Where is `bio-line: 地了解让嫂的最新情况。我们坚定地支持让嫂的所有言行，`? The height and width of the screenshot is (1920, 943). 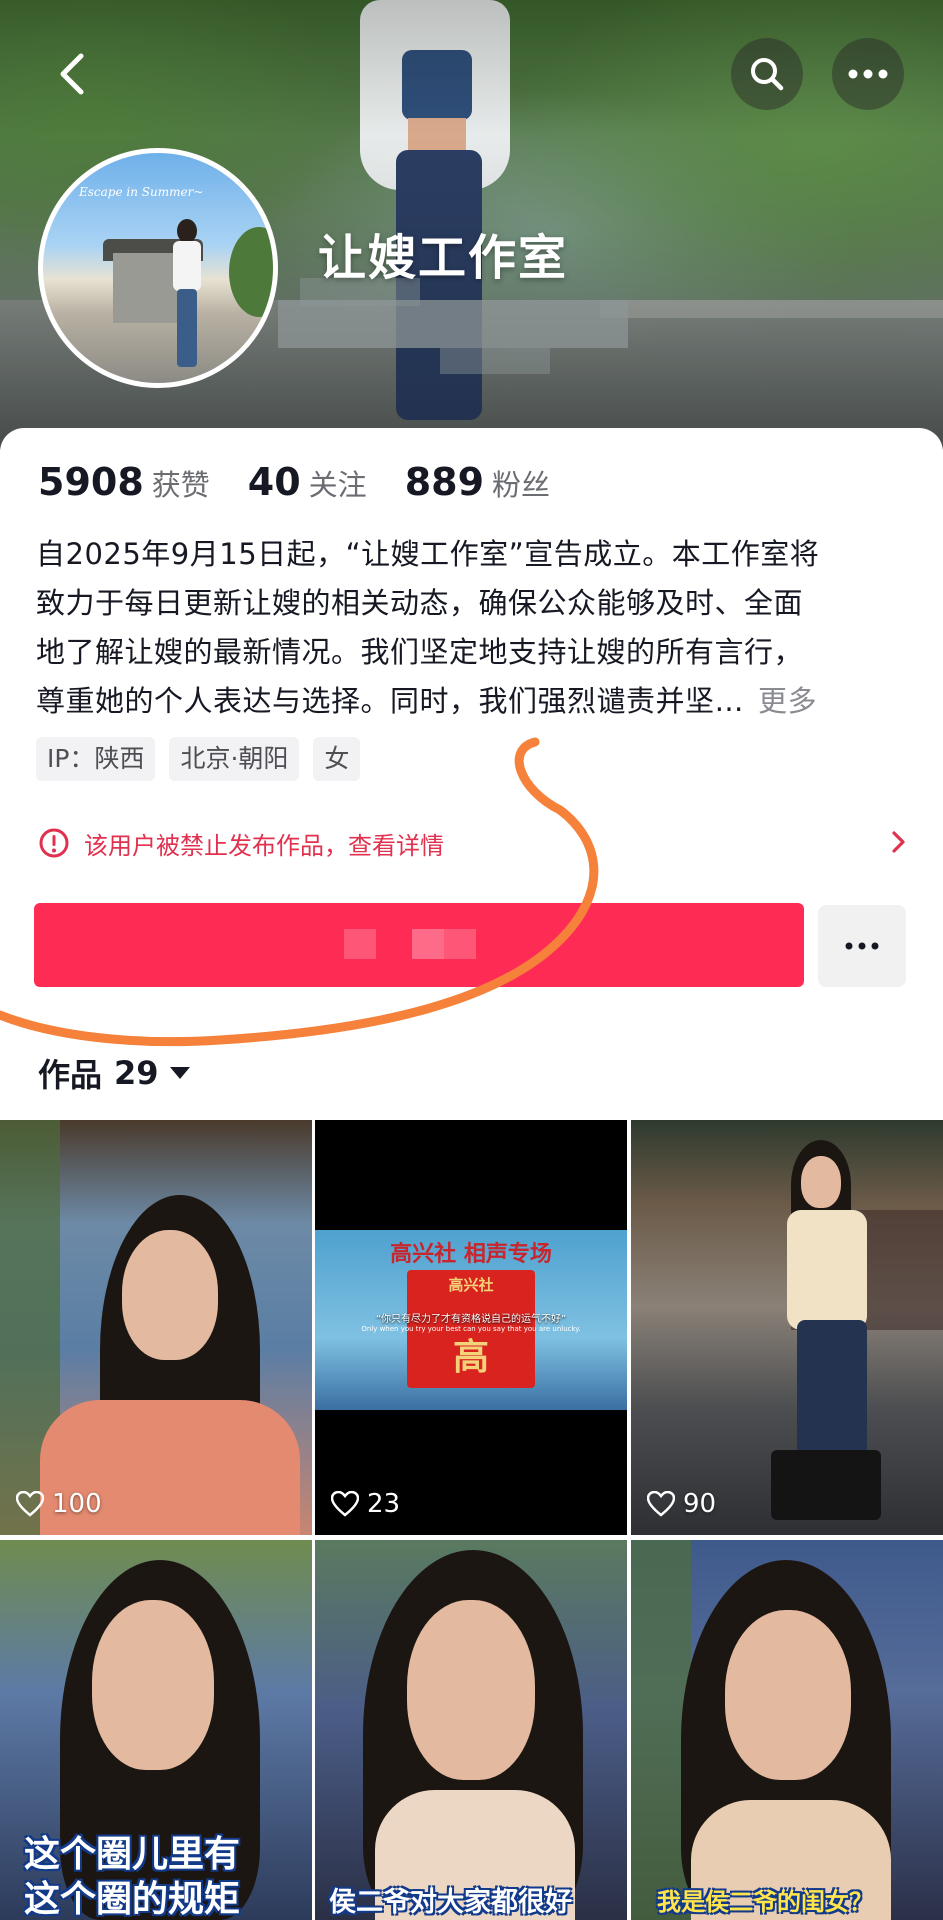 bio-line: 地了解让嫂的最新情况。我们坚定地支持让嫂的所有言行， is located at coordinates (420, 652).